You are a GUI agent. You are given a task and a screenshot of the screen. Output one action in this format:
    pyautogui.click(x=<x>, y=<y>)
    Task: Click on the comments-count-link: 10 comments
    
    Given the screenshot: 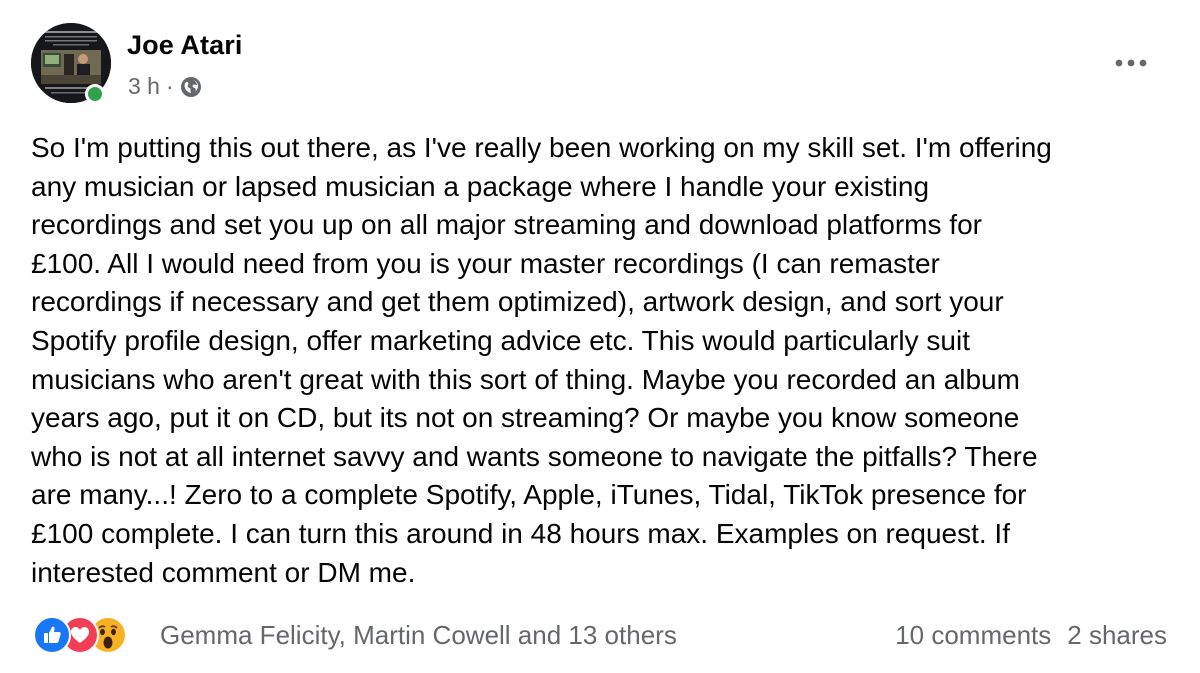 What is the action you would take?
    pyautogui.click(x=973, y=635)
    